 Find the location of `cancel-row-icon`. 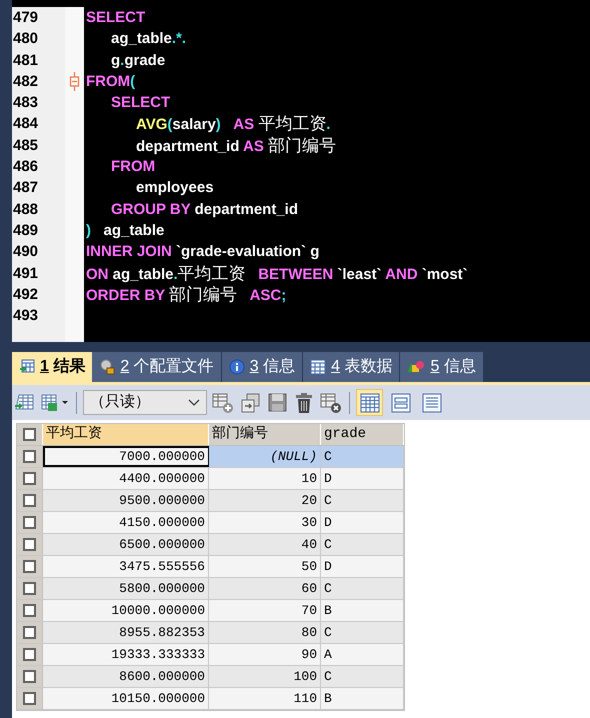

cancel-row-icon is located at coordinates (331, 403).